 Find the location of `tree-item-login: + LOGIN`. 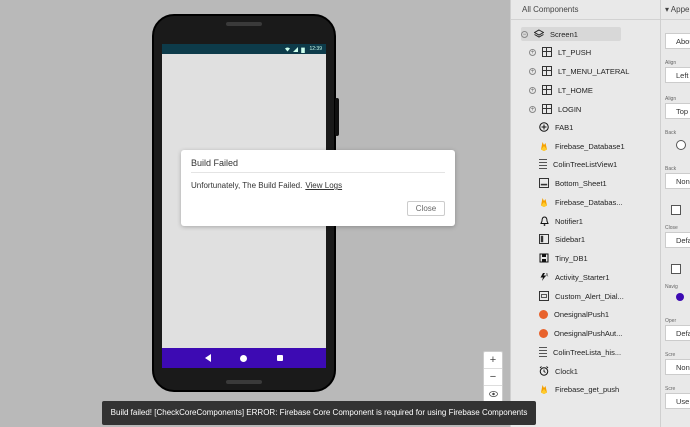

tree-item-login: + LOGIN is located at coordinates (555, 109).